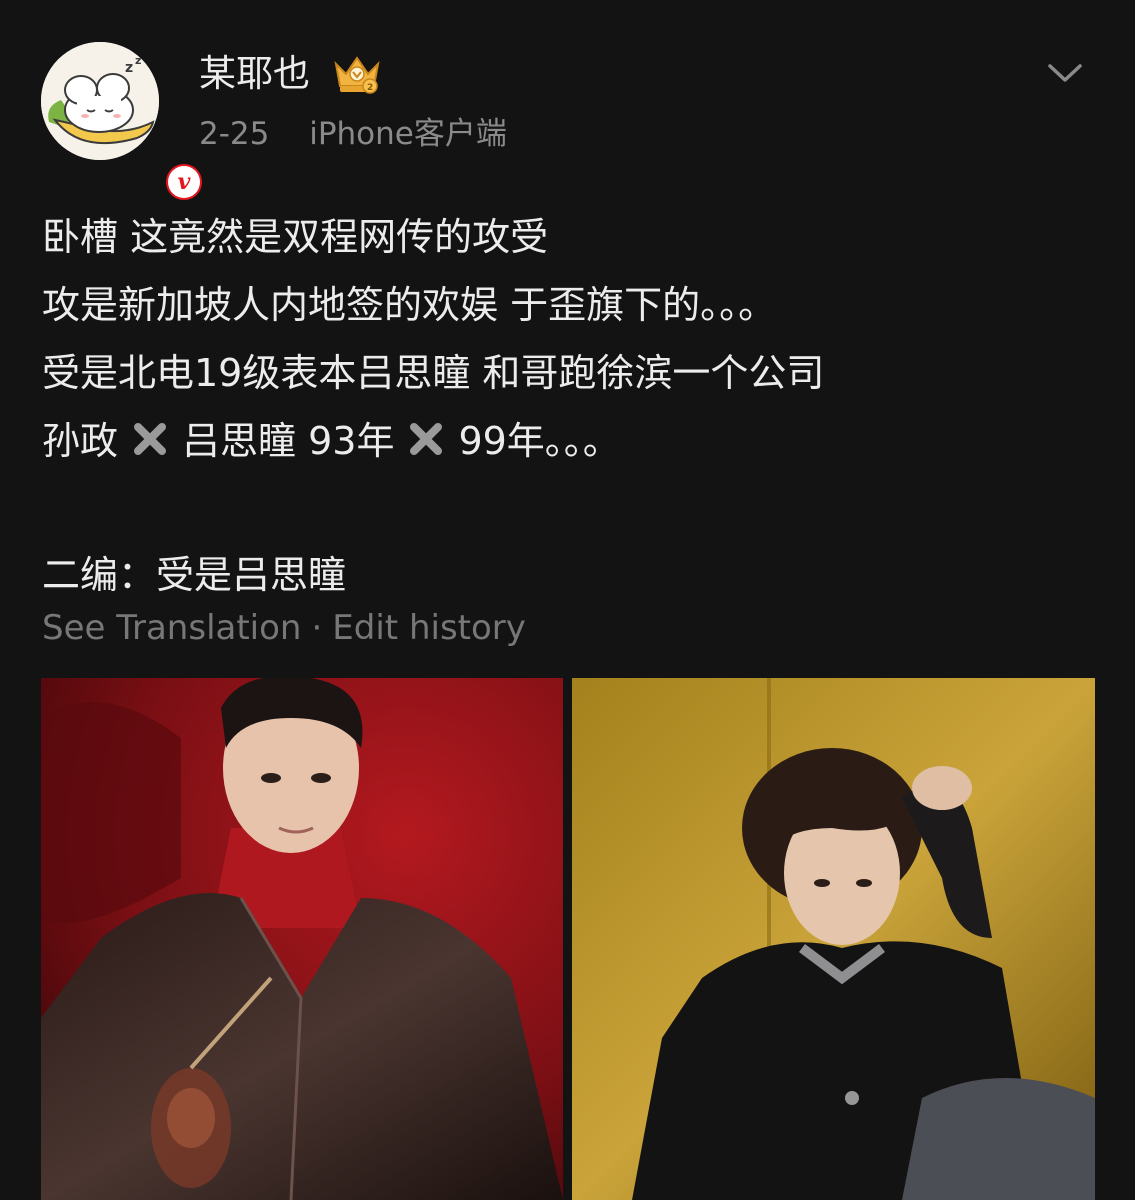 This screenshot has height=1200, width=1135. I want to click on post-line-4-part-1: 孙政, so click(80, 441).